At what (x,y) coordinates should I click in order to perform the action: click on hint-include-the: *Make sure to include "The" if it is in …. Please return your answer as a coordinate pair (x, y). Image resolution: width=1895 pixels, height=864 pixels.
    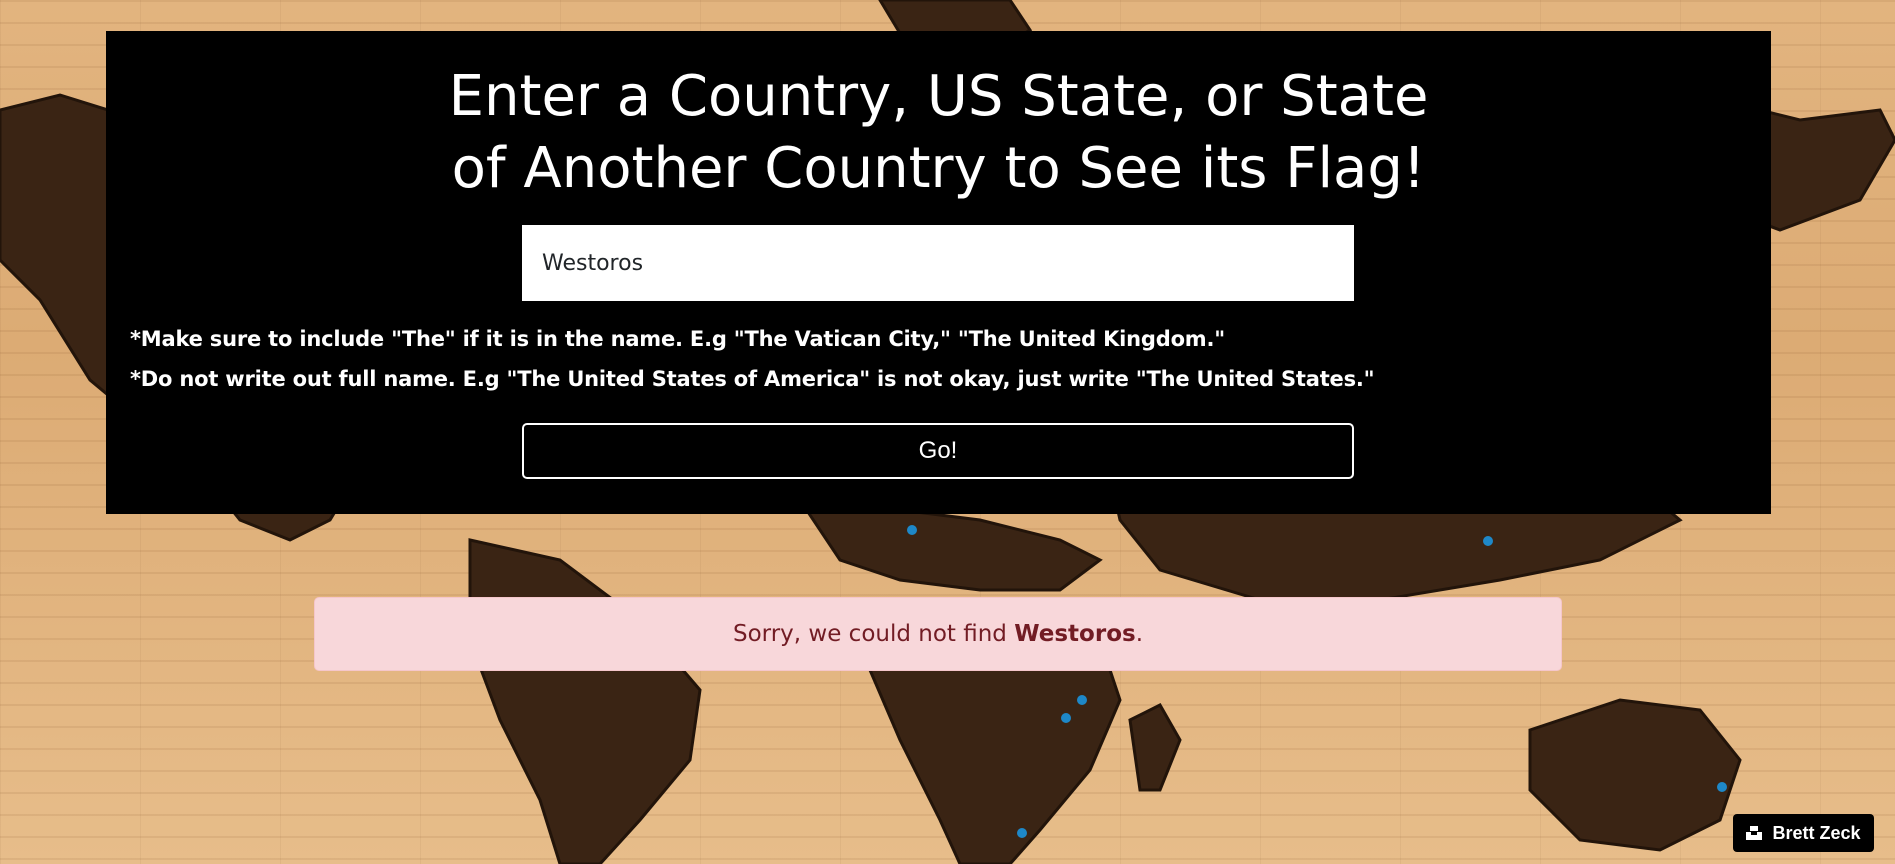
    Looking at the image, I should click on (677, 339).